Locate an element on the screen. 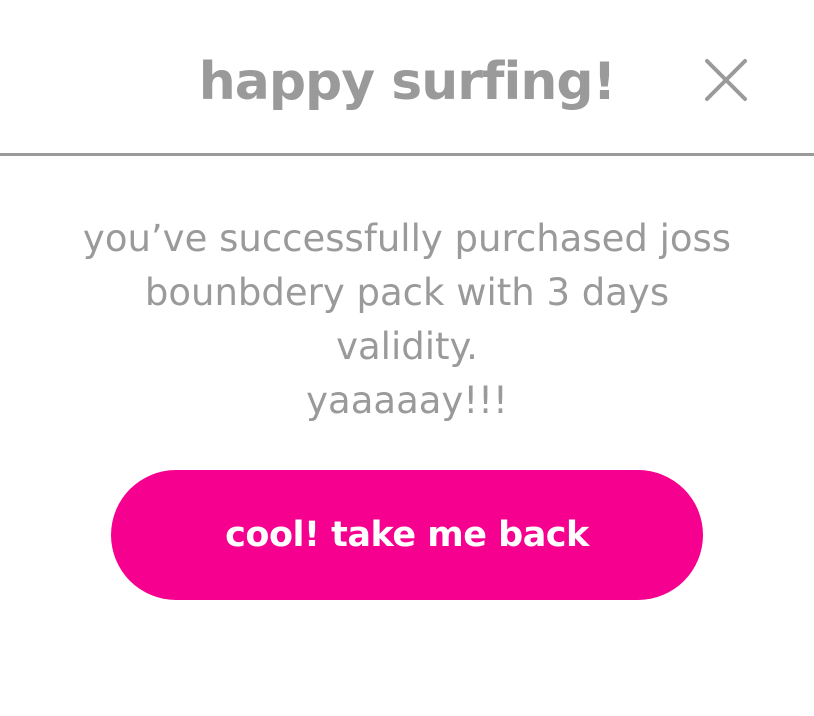 The image size is (814, 716). header-divider is located at coordinates (407, 154).